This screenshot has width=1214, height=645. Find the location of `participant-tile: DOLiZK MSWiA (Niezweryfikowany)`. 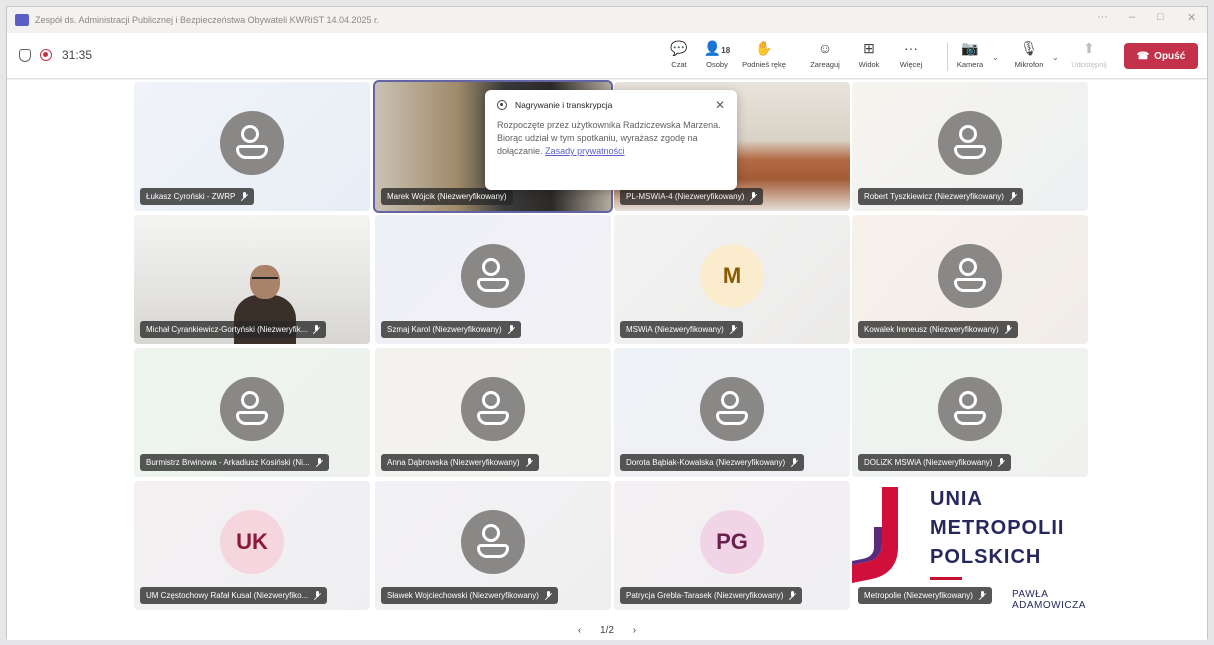

participant-tile: DOLiZK MSWiA (Niezweryfikowany) is located at coordinates (970, 412).